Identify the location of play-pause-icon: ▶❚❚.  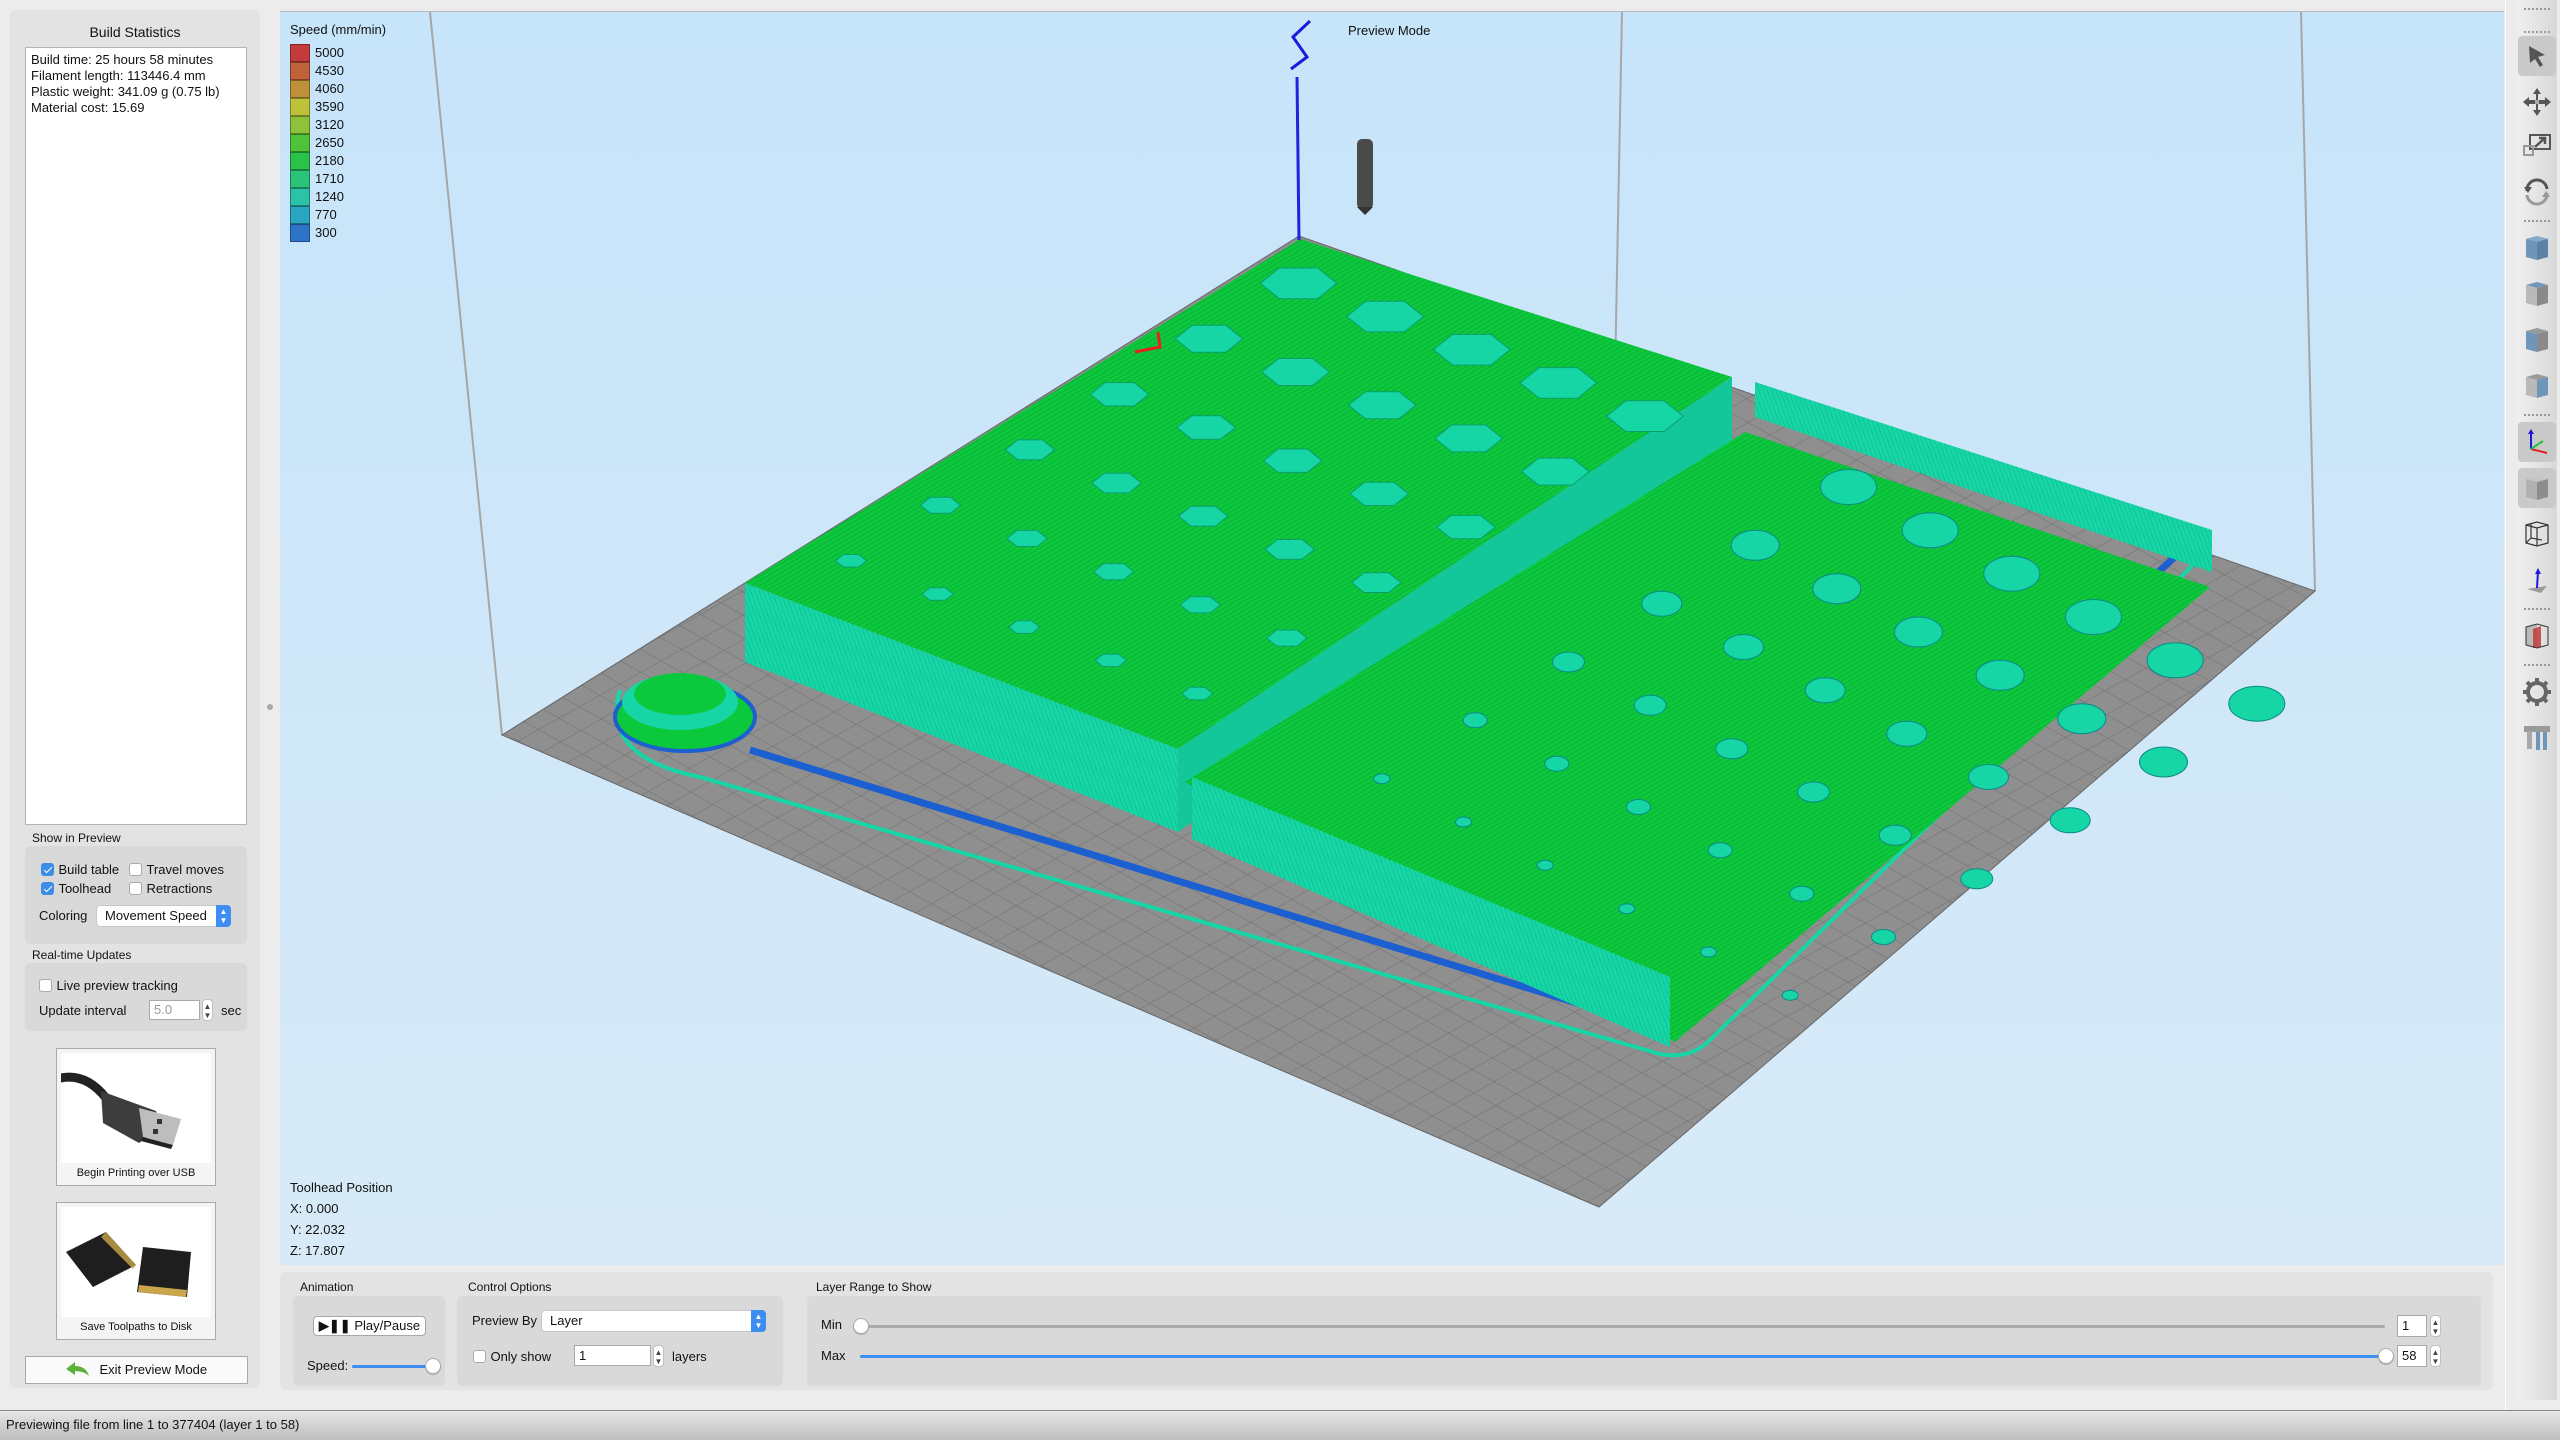
(334, 1325).